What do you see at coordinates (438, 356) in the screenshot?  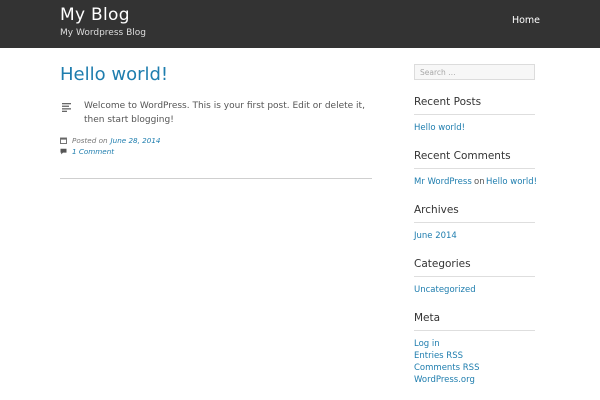 I see `meta-entries-rss-link: Entries RSS` at bounding box center [438, 356].